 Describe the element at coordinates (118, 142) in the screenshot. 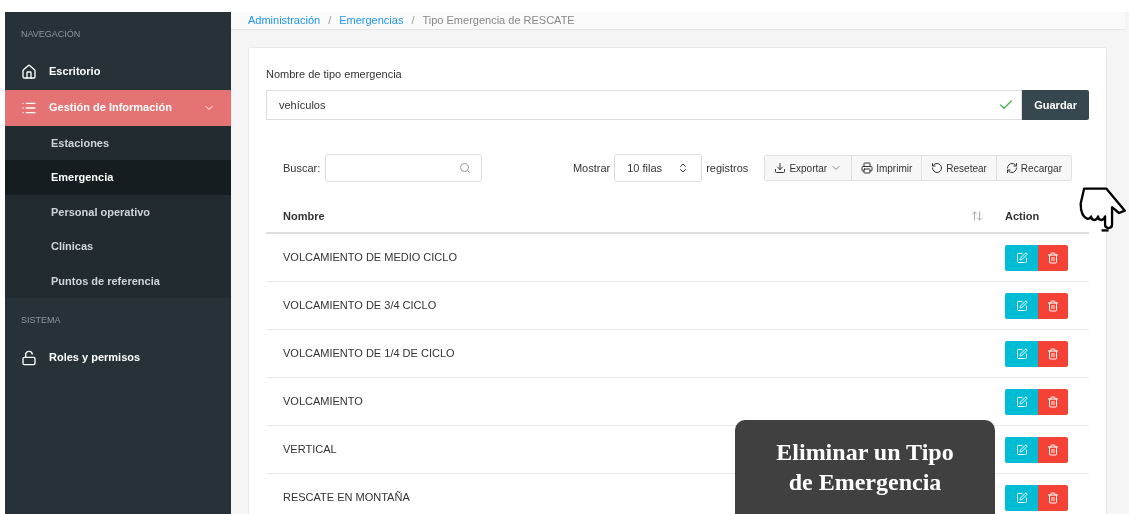

I see `nav-subitem: Estaciones` at that location.